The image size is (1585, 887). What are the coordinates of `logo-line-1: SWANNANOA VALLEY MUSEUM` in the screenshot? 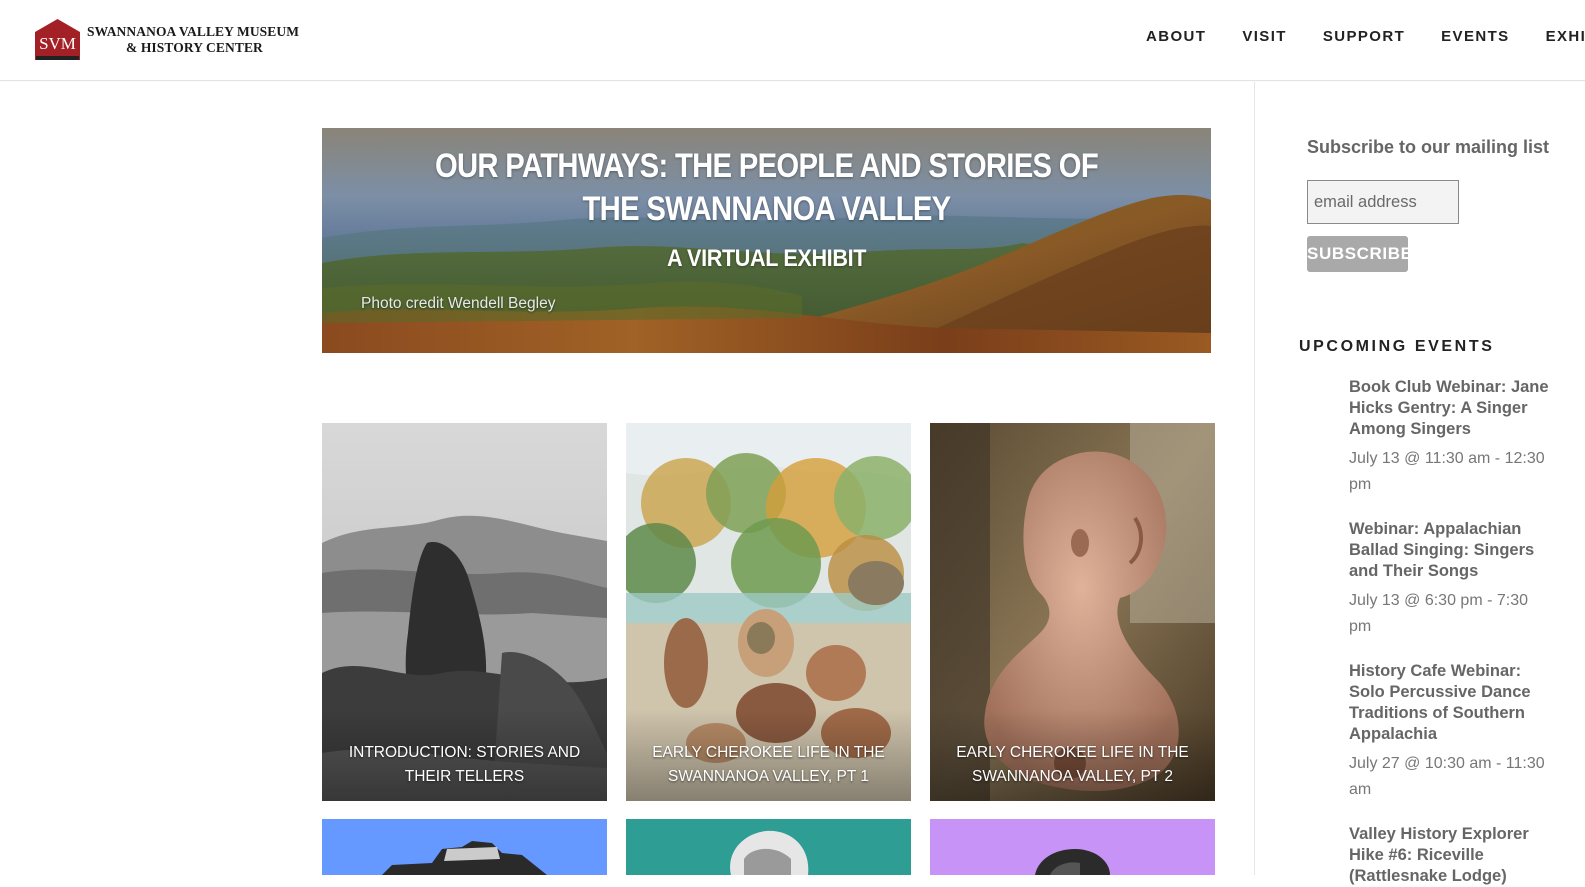 It's located at (193, 31).